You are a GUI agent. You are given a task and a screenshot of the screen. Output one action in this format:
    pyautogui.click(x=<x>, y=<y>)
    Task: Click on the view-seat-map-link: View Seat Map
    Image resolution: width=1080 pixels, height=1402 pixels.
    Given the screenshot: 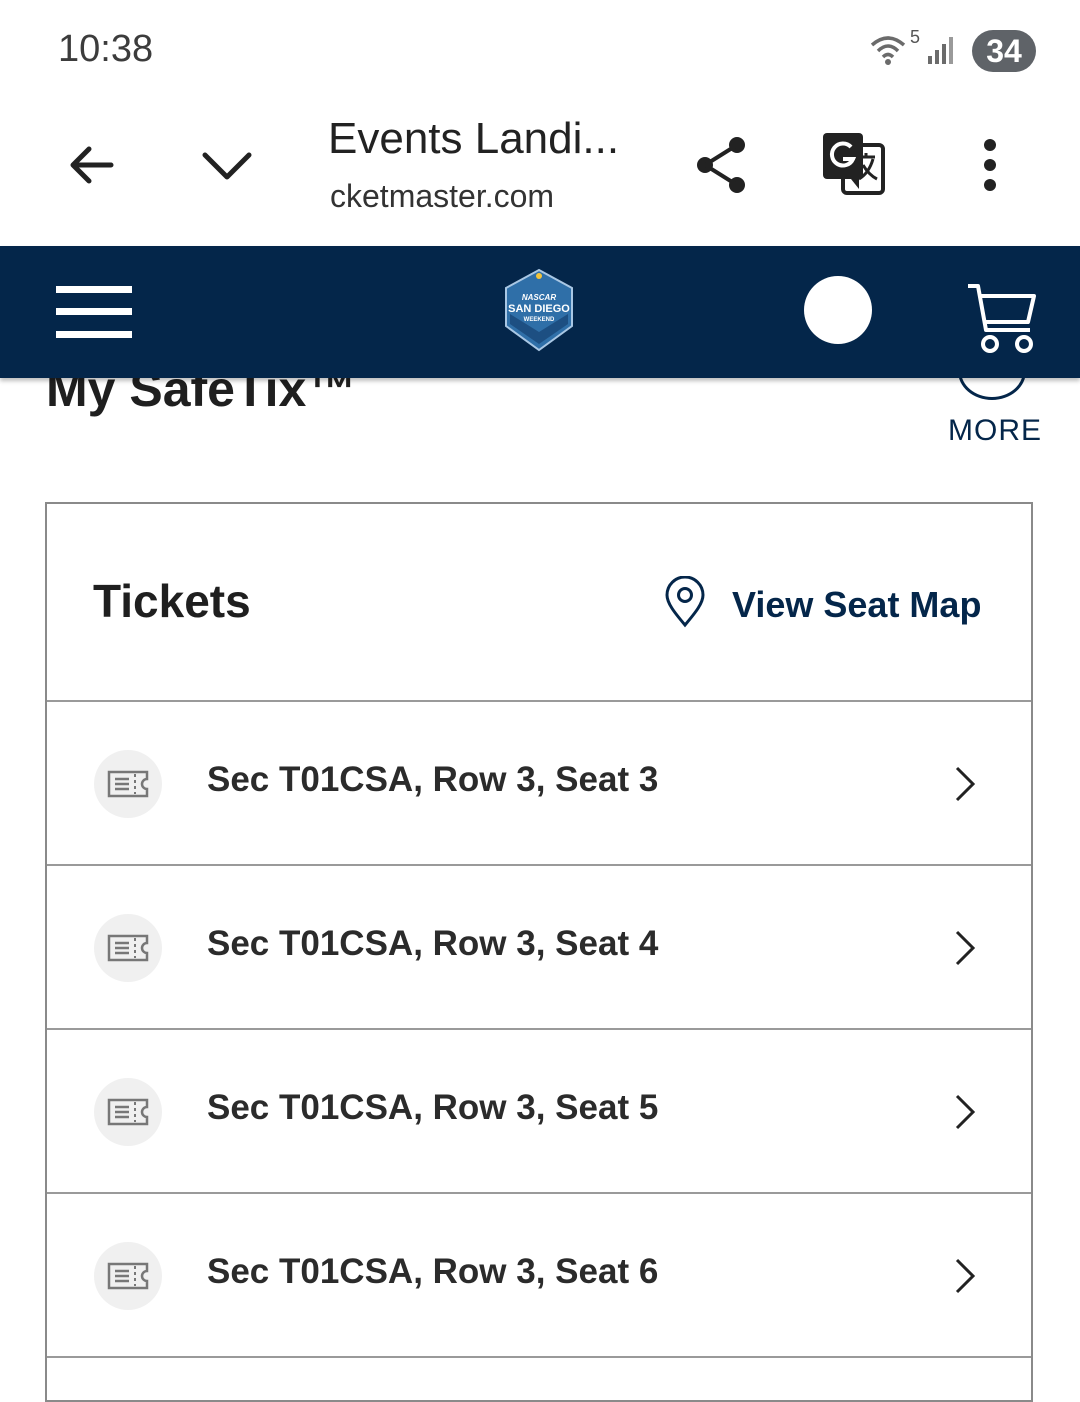 What is the action you would take?
    pyautogui.click(x=823, y=604)
    